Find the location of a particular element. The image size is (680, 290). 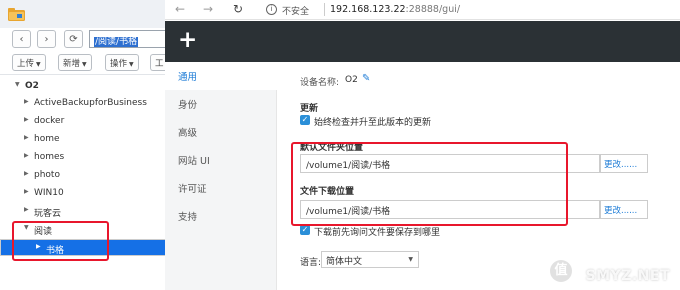

update-check-label: 始终检查并升至此版本的更新 is located at coordinates (373, 123).